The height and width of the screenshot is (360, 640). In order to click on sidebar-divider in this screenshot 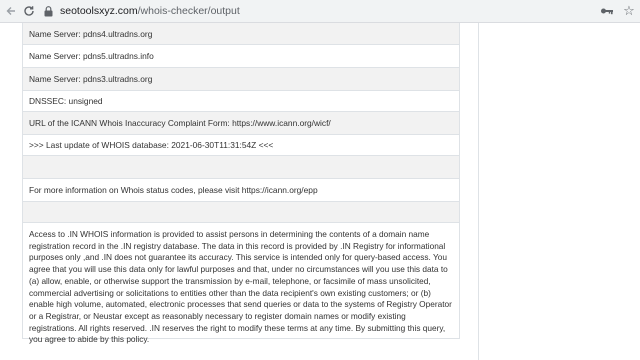, I will do `click(478, 191)`.